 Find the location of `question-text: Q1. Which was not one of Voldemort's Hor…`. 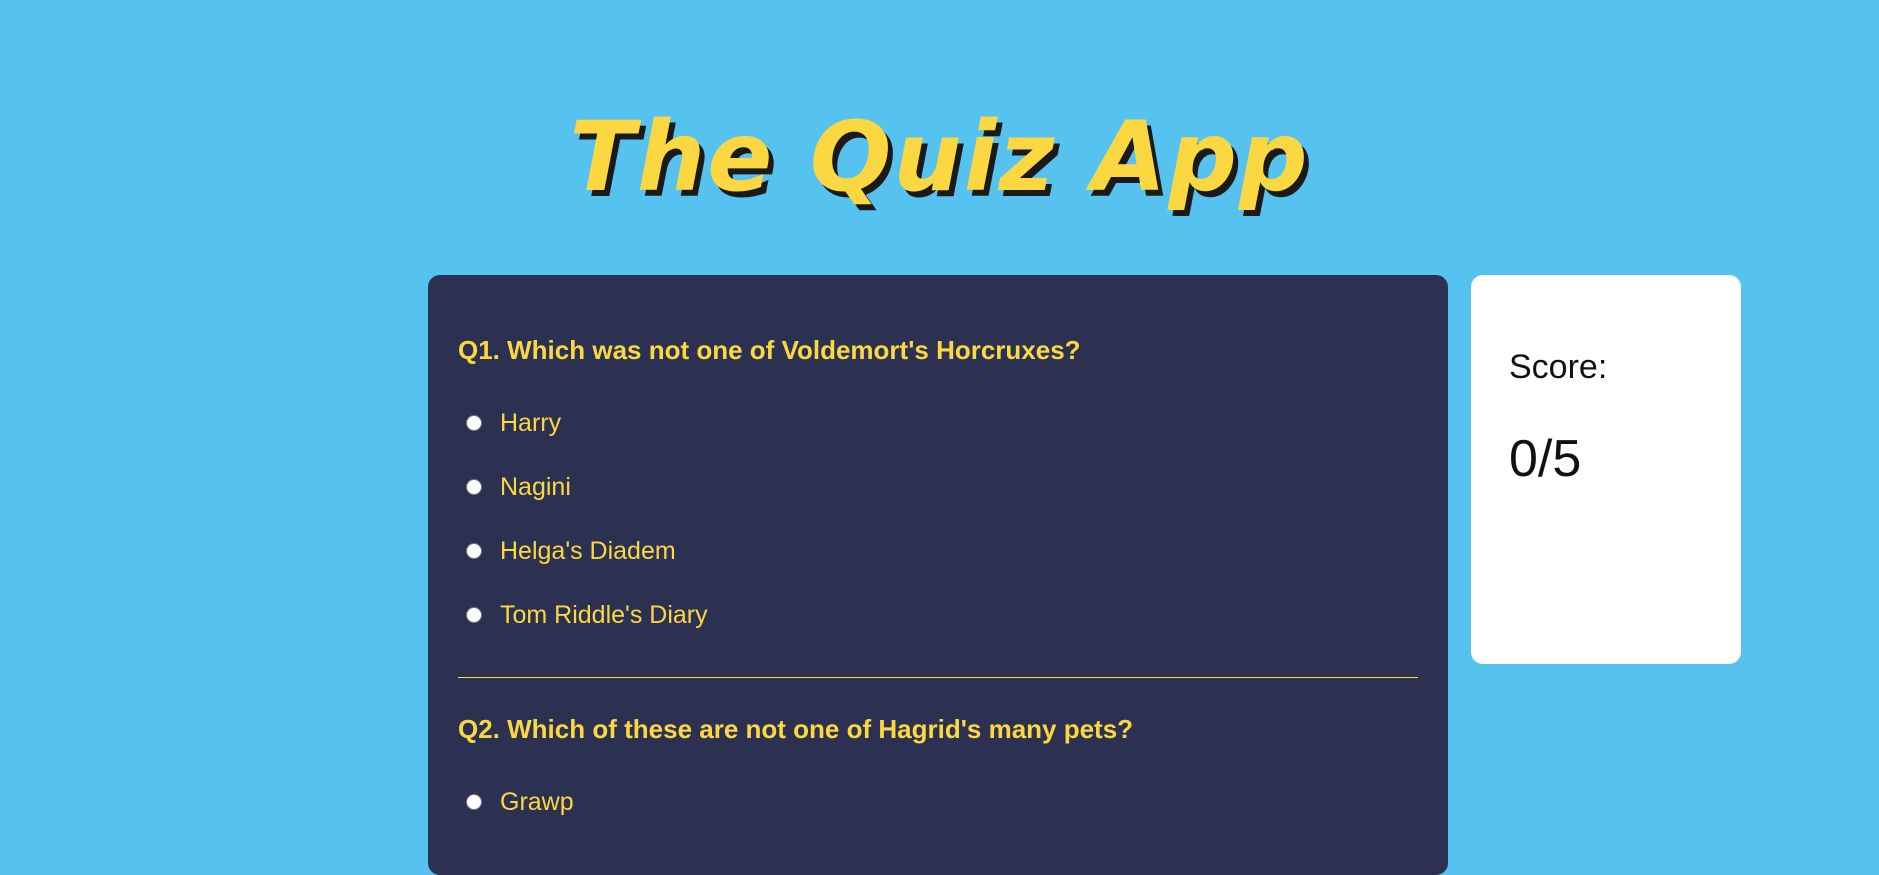

question-text: Q1. Which was not one of Voldemort's Hor… is located at coordinates (769, 350).